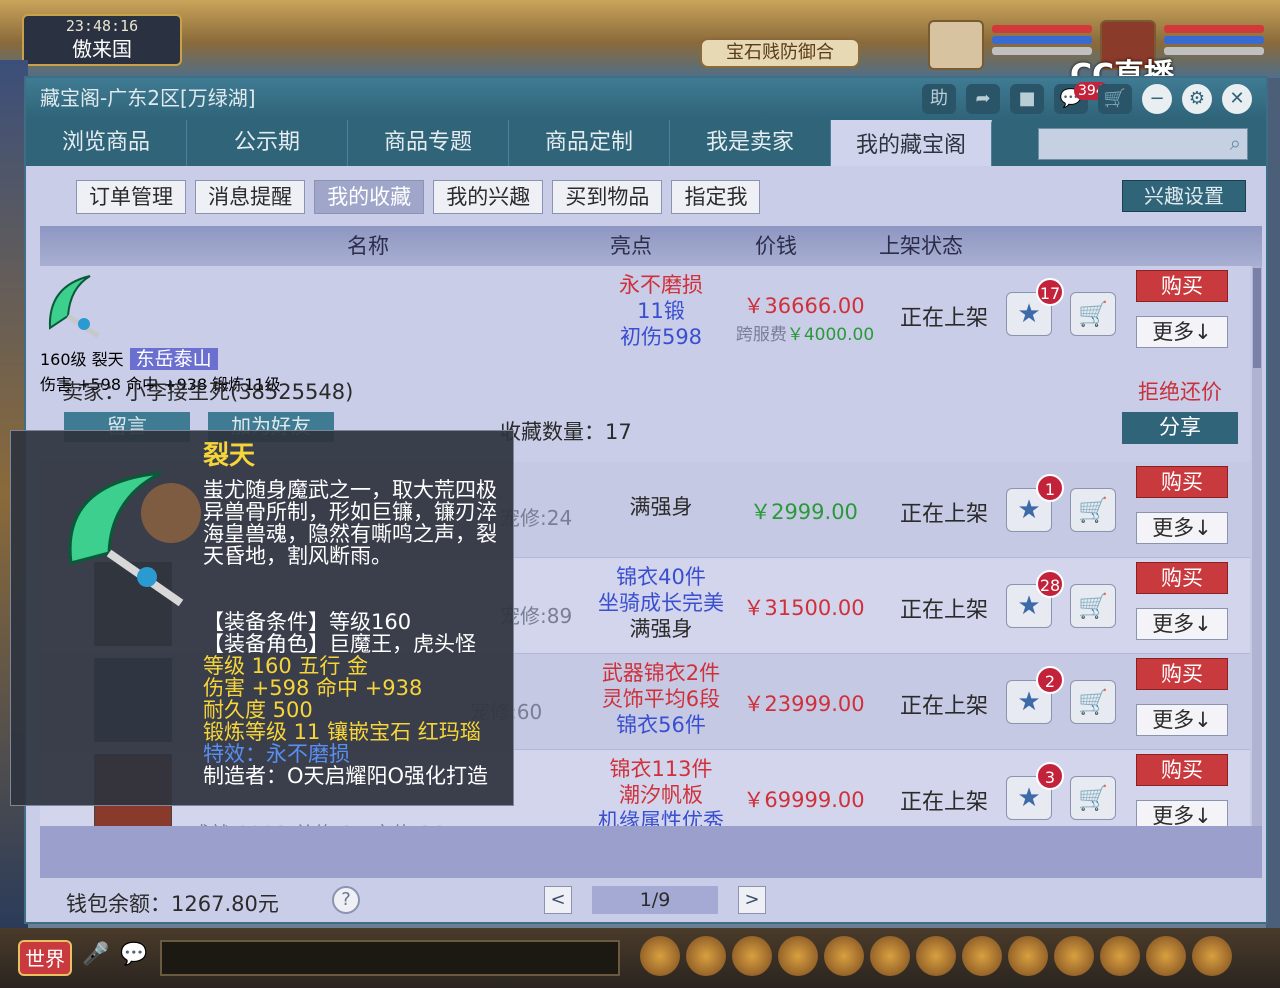 The width and height of the screenshot is (1280, 988). Describe the element at coordinates (1143, 144) in the screenshot. I see `search-input: ⌕` at that location.